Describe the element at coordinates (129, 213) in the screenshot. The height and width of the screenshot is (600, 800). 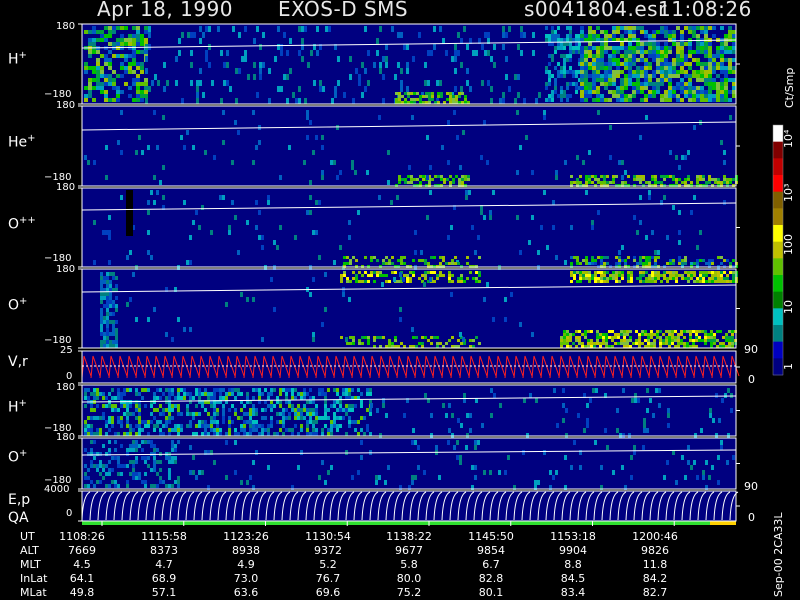
I see `data-gap-block` at that location.